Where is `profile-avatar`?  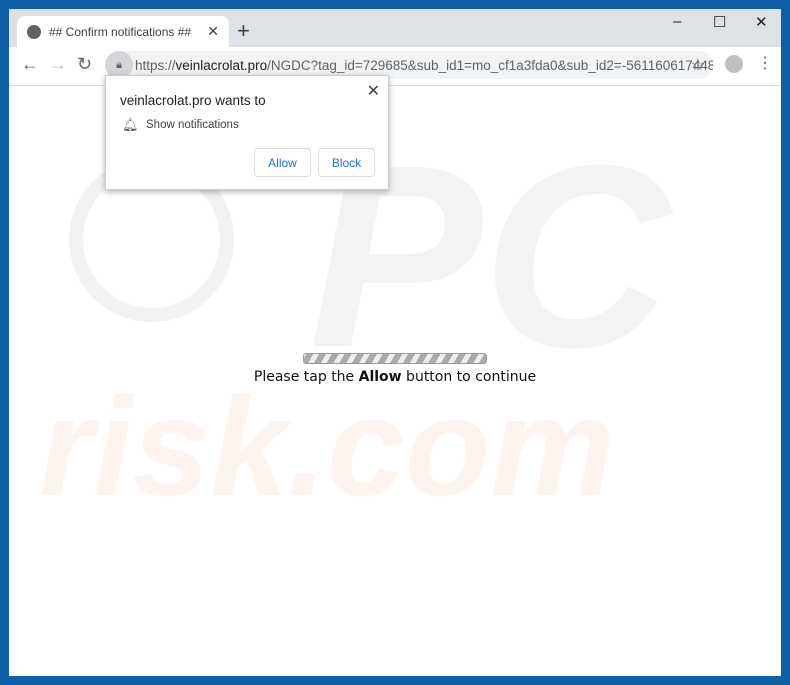
profile-avatar is located at coordinates (734, 64).